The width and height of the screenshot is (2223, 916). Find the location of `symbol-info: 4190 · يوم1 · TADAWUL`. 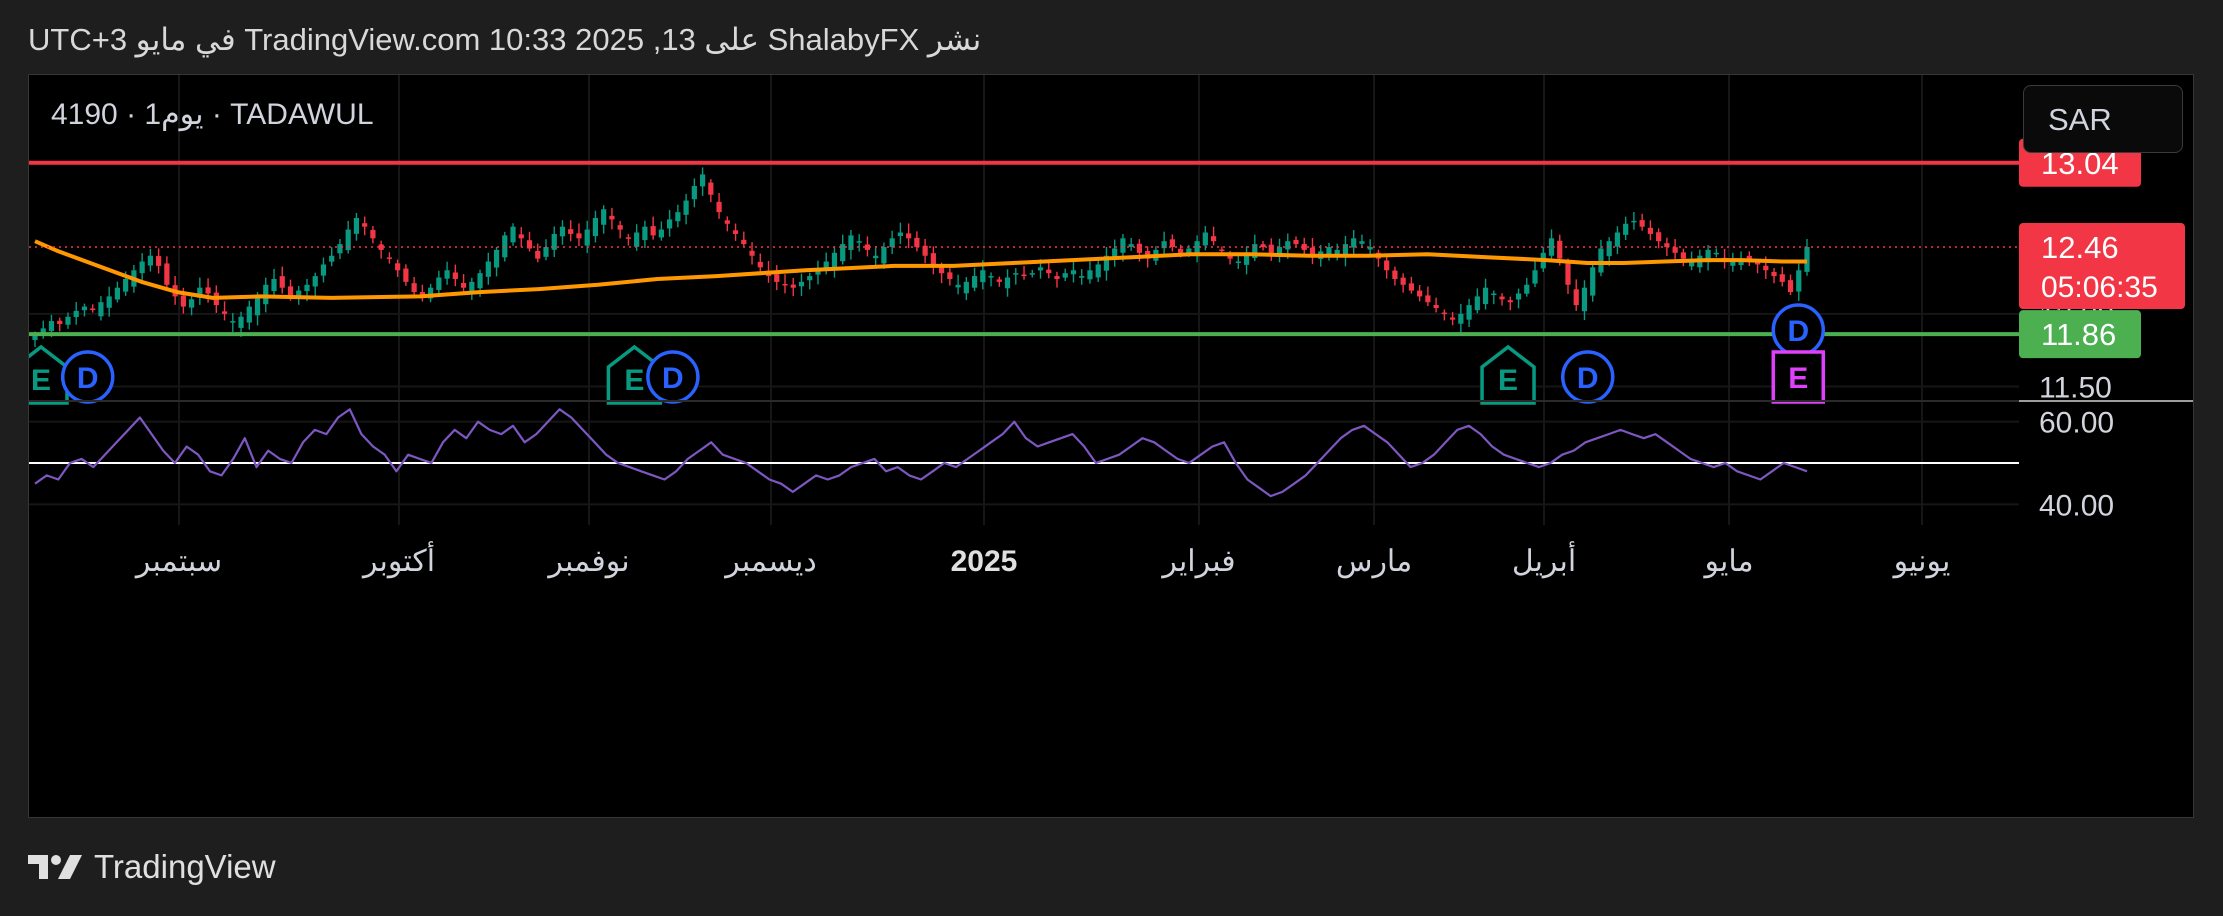

symbol-info: 4190 · يوم1 · TADAWUL is located at coordinates (212, 114).